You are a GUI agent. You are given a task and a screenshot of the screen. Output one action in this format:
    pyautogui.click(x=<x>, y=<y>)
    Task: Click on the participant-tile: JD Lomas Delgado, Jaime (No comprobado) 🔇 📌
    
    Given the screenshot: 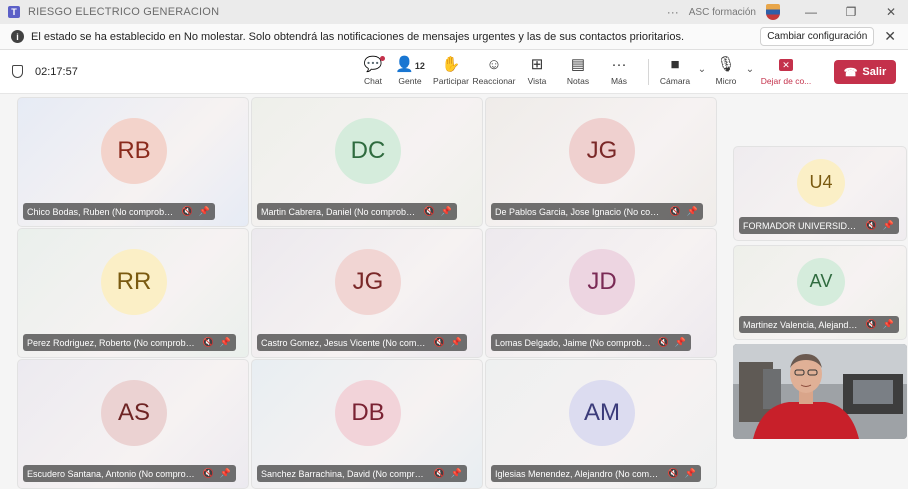 What is the action you would take?
    pyautogui.click(x=601, y=293)
    